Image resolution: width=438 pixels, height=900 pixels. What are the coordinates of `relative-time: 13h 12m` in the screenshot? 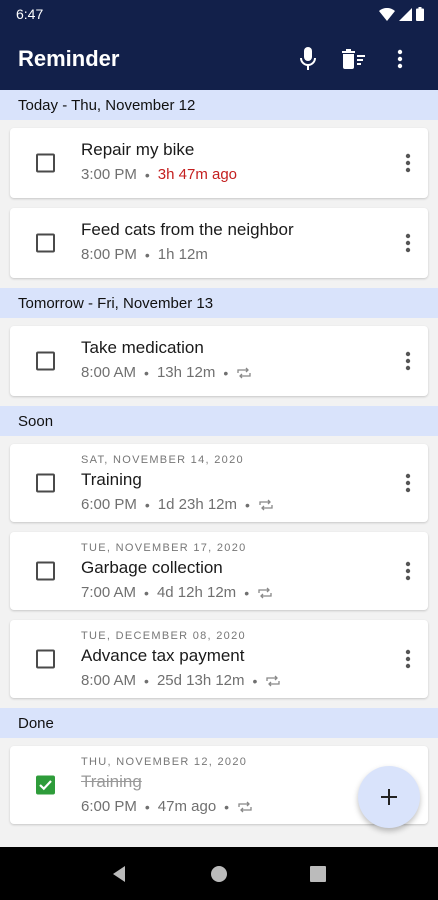 It's located at (186, 372).